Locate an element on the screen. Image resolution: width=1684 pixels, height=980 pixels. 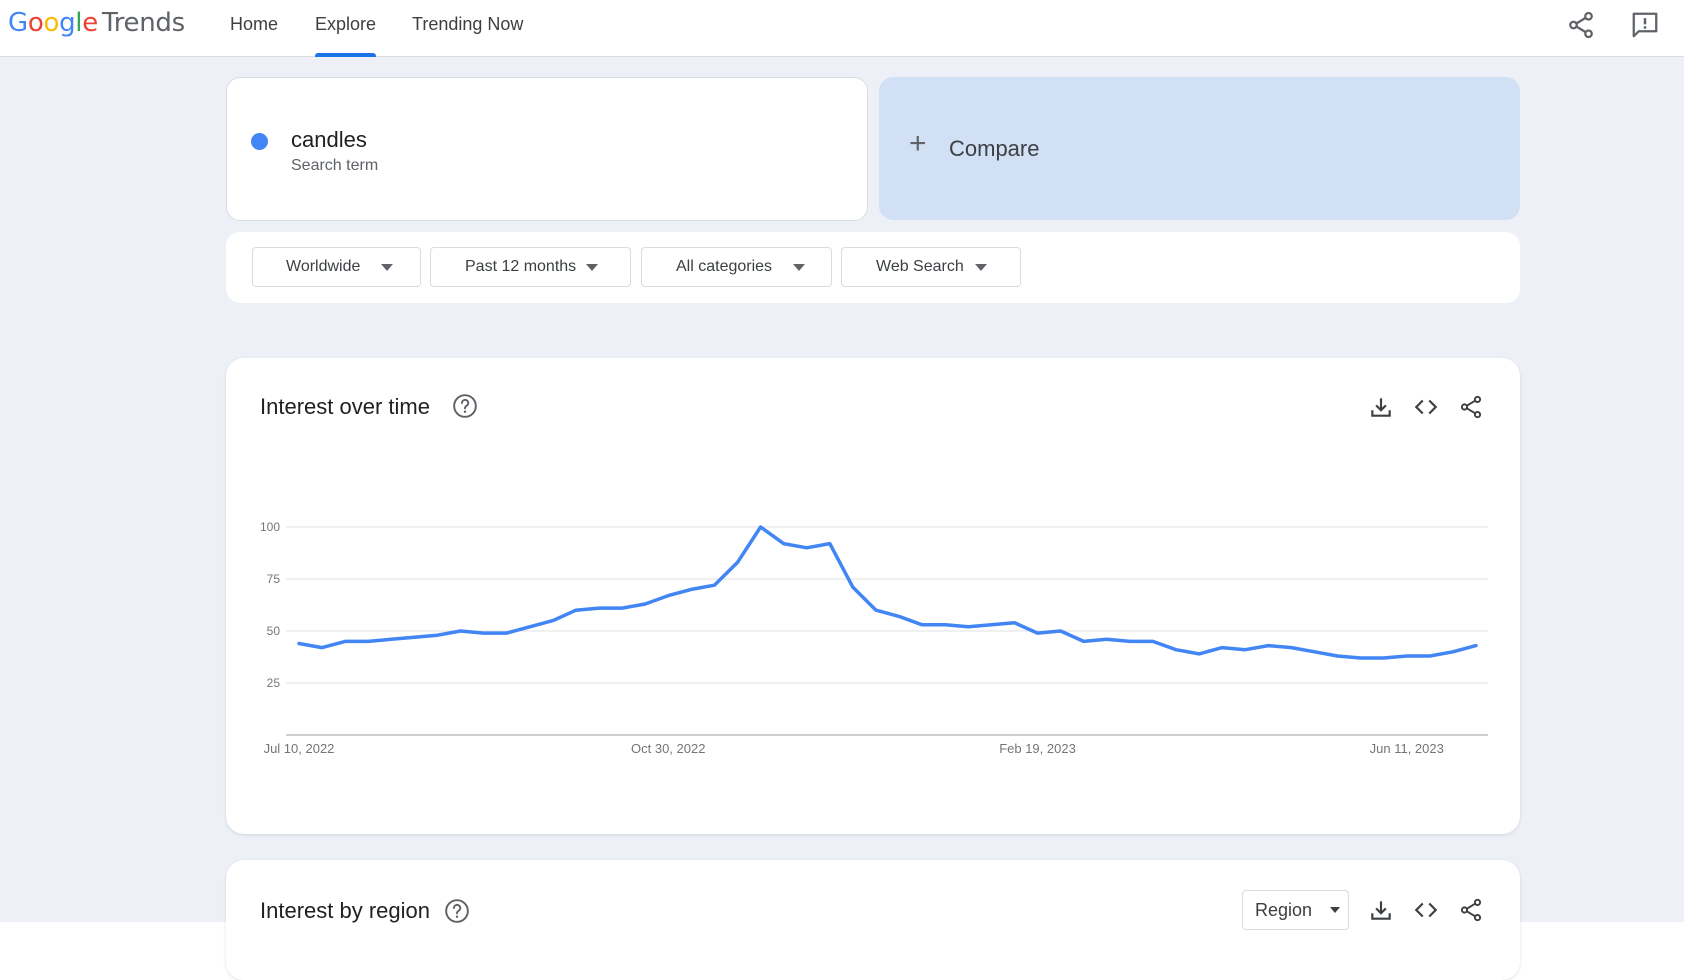
search-term-card: candles Search term is located at coordinates (547, 149).